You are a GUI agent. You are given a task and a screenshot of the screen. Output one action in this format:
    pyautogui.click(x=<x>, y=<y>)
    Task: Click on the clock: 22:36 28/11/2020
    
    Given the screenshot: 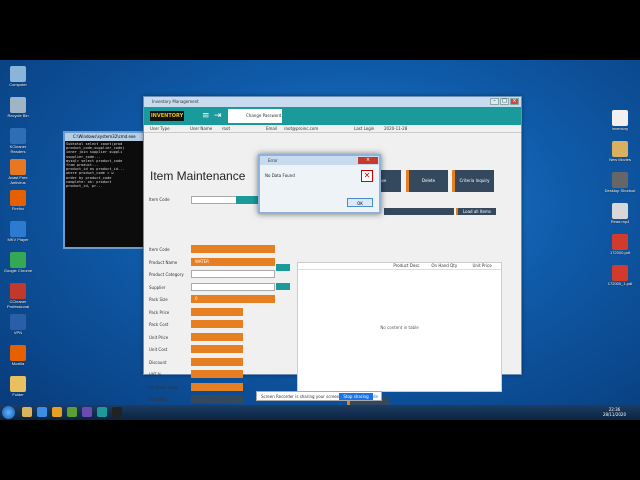 What is the action you would take?
    pyautogui.click(x=614, y=412)
    